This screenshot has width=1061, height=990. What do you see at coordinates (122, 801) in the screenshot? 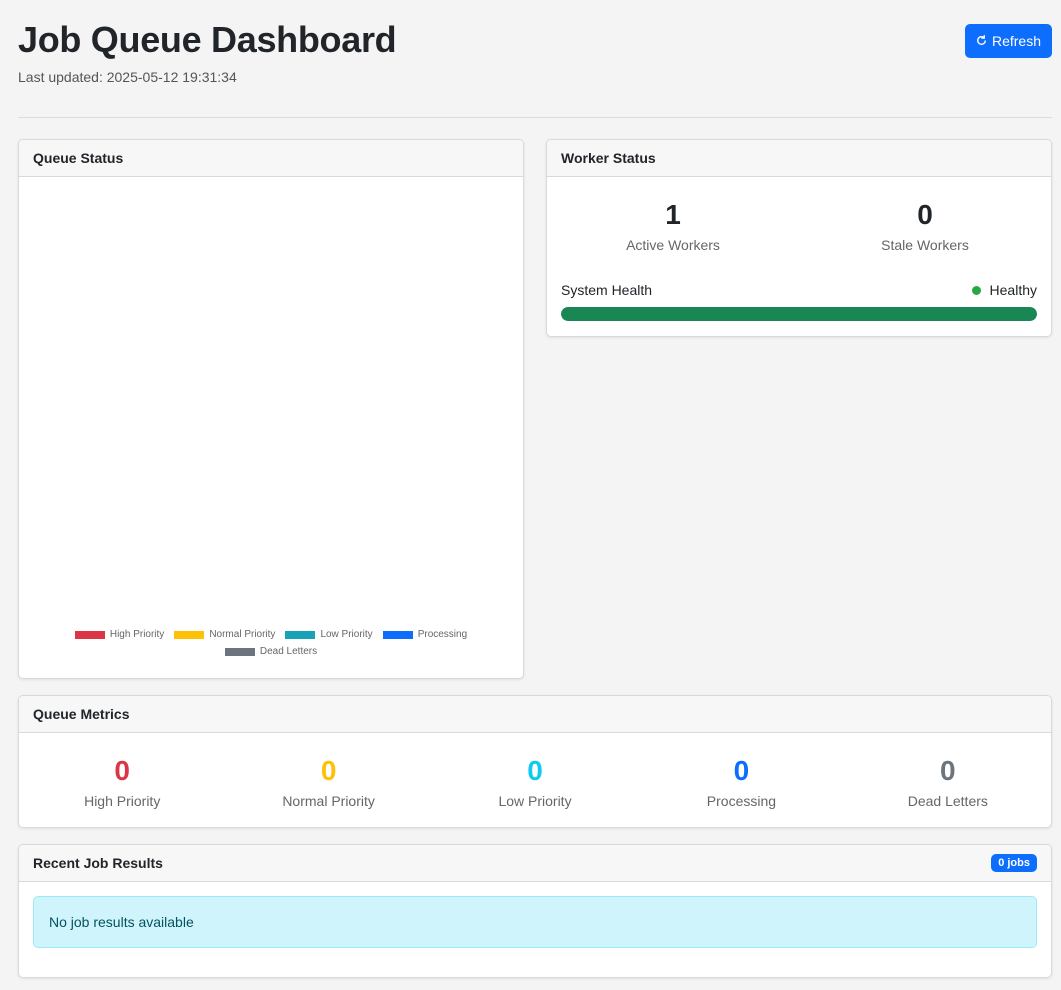
I see `metric-label: High Priority` at bounding box center [122, 801].